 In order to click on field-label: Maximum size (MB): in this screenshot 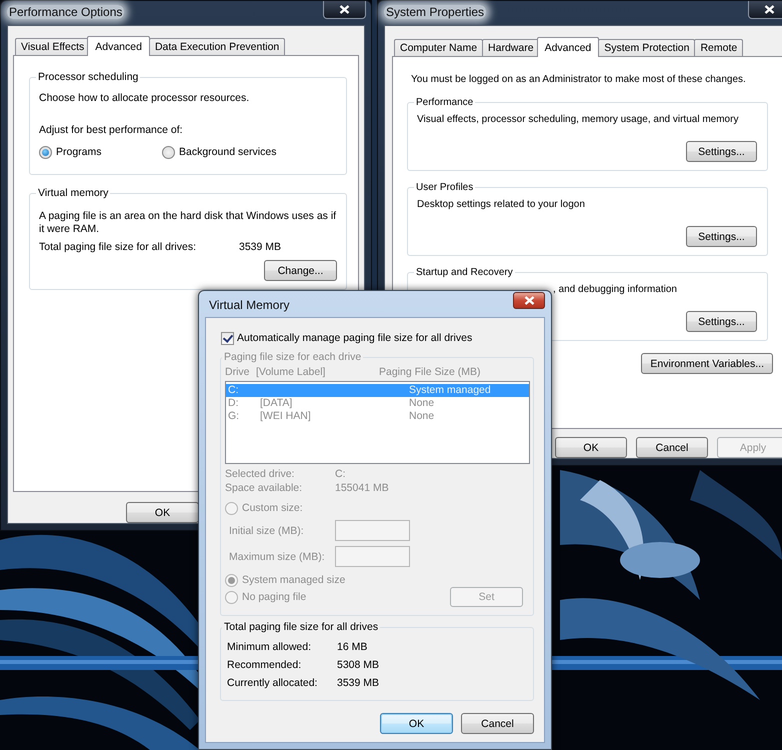, I will do `click(277, 556)`.